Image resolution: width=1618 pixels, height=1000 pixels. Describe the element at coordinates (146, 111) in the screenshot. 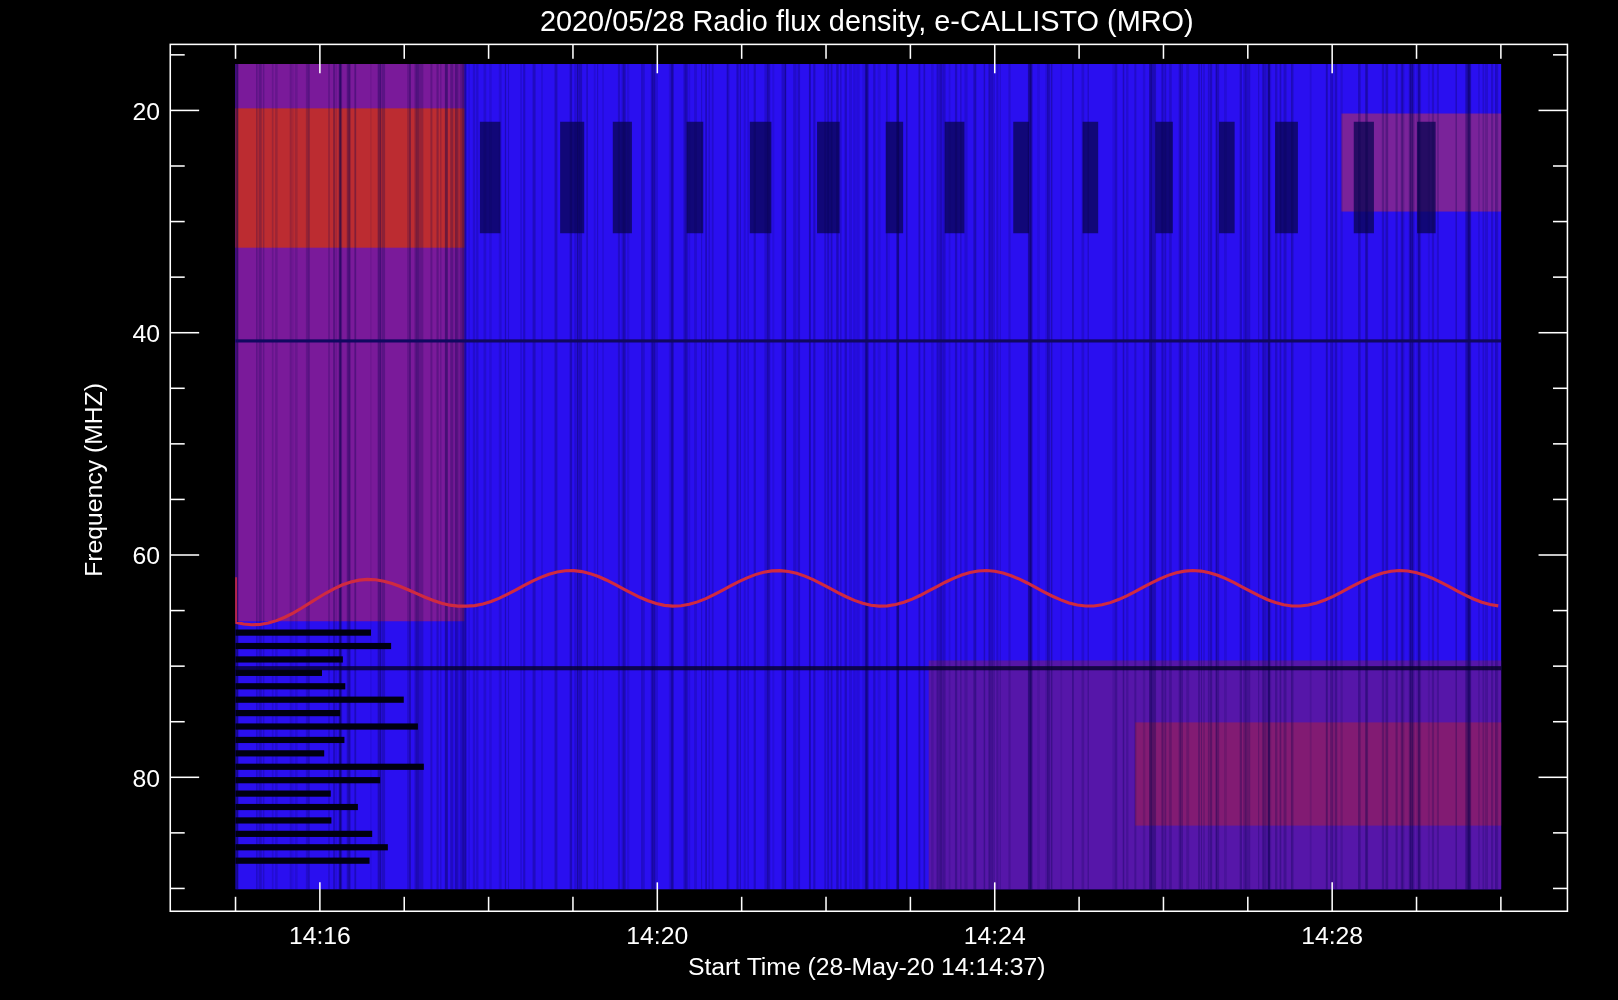

I see `y-tick-label: 20` at that location.